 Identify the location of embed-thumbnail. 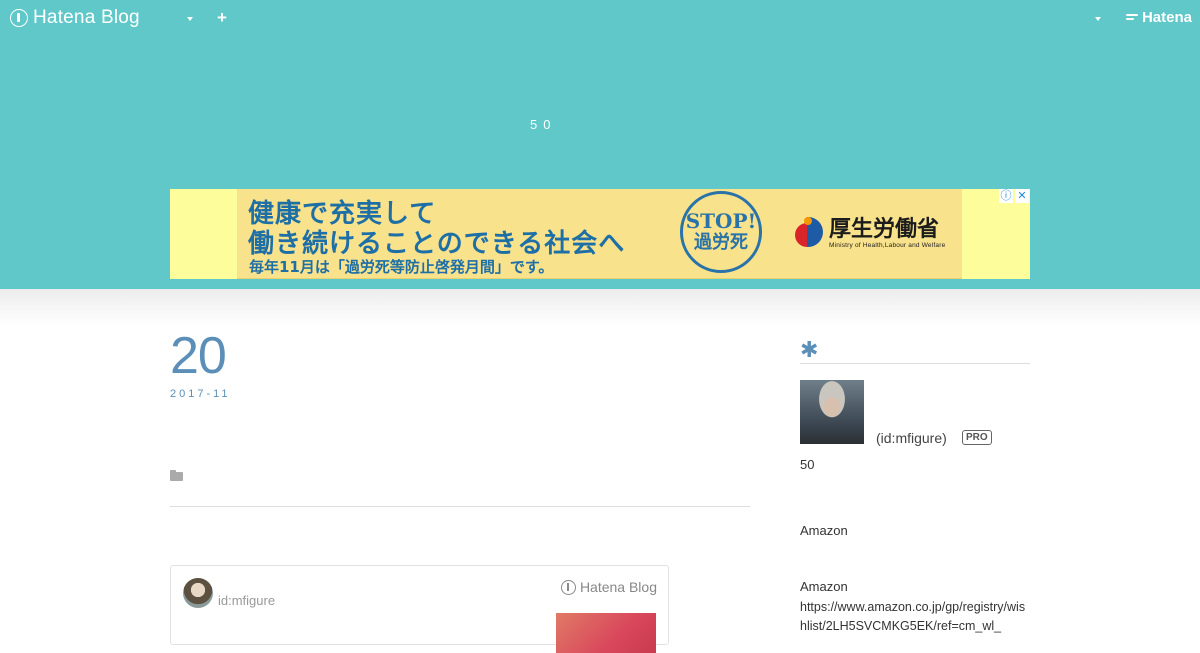
(606, 633).